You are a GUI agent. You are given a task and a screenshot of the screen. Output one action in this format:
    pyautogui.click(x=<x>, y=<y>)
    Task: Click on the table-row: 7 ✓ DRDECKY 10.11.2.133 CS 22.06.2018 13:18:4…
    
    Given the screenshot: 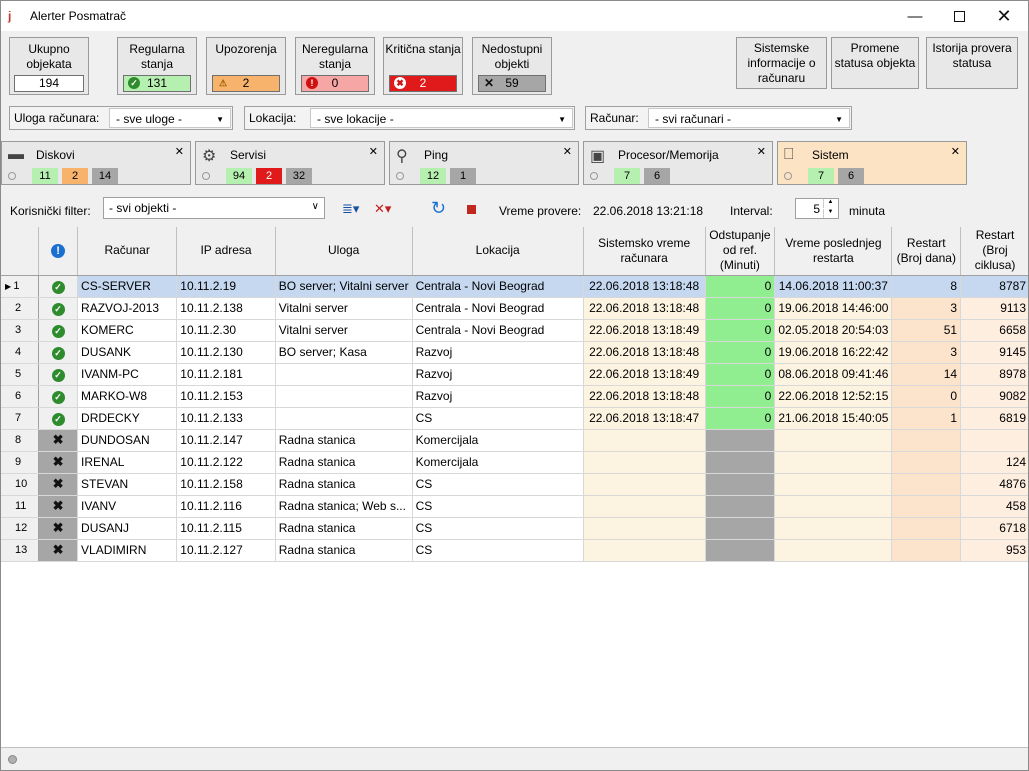 What is the action you would take?
    pyautogui.click(x=514, y=418)
    